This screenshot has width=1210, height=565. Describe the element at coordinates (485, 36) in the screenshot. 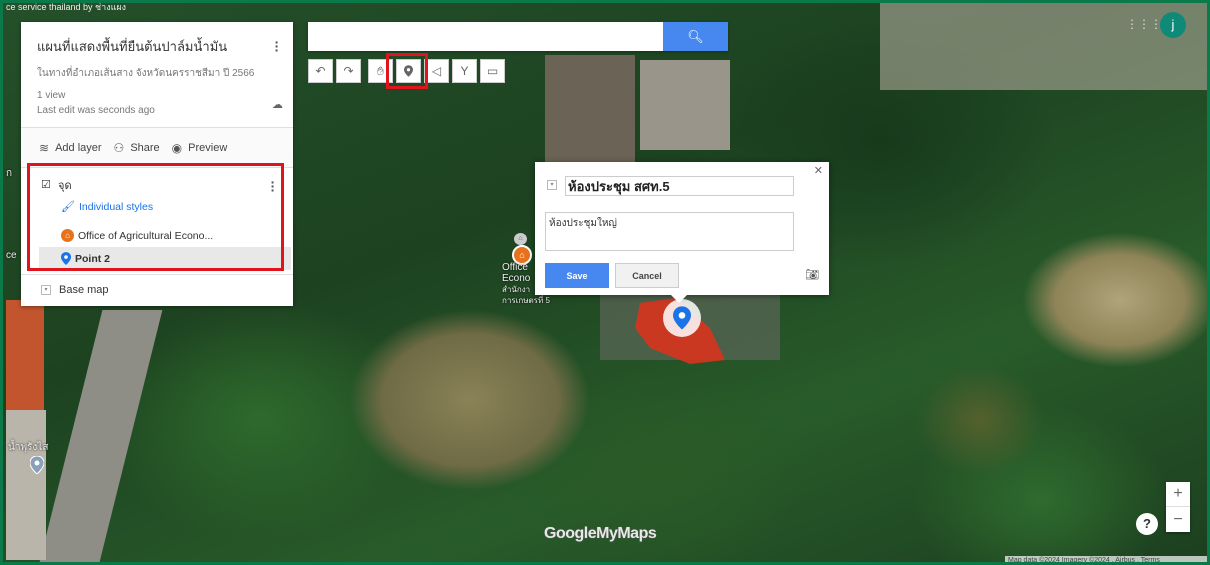

I see `search-input` at that location.